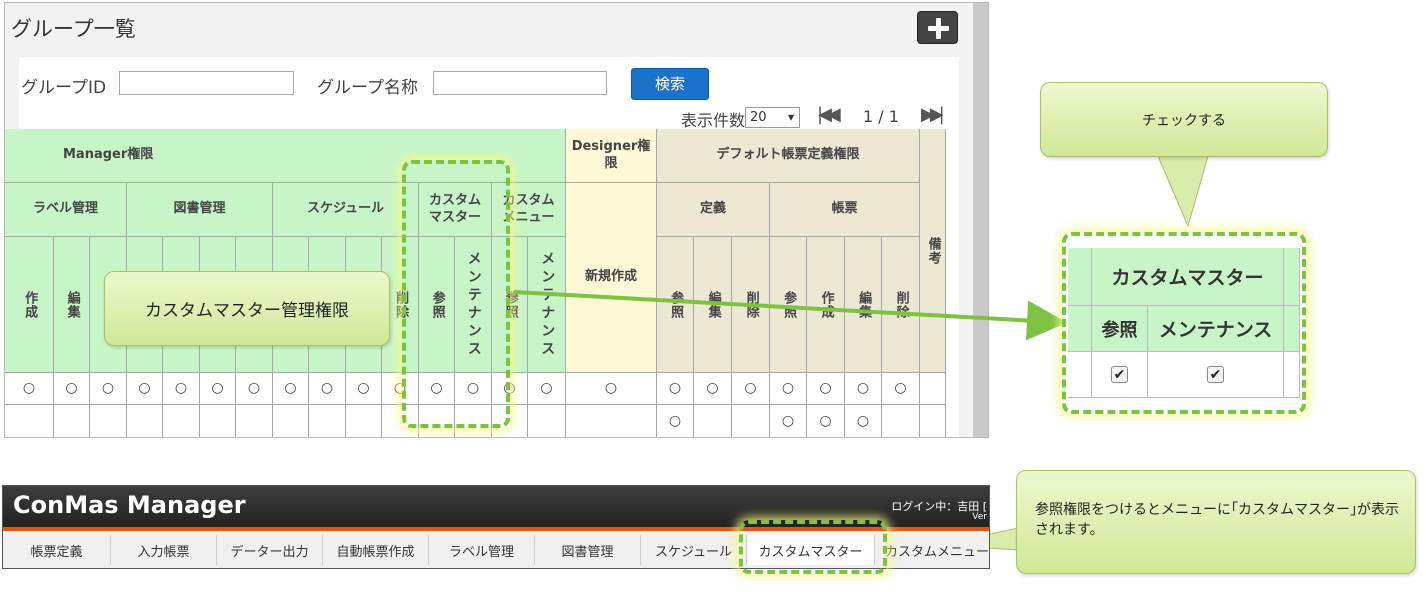 The height and width of the screenshot is (592, 1426). I want to click on nav-label-mgmt: ラベル管理, so click(482, 550).